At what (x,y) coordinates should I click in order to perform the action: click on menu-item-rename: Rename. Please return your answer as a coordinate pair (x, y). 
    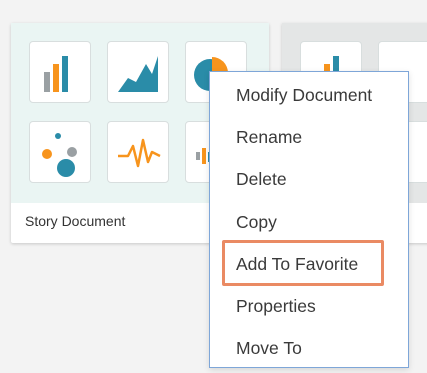
    Looking at the image, I should click on (269, 137).